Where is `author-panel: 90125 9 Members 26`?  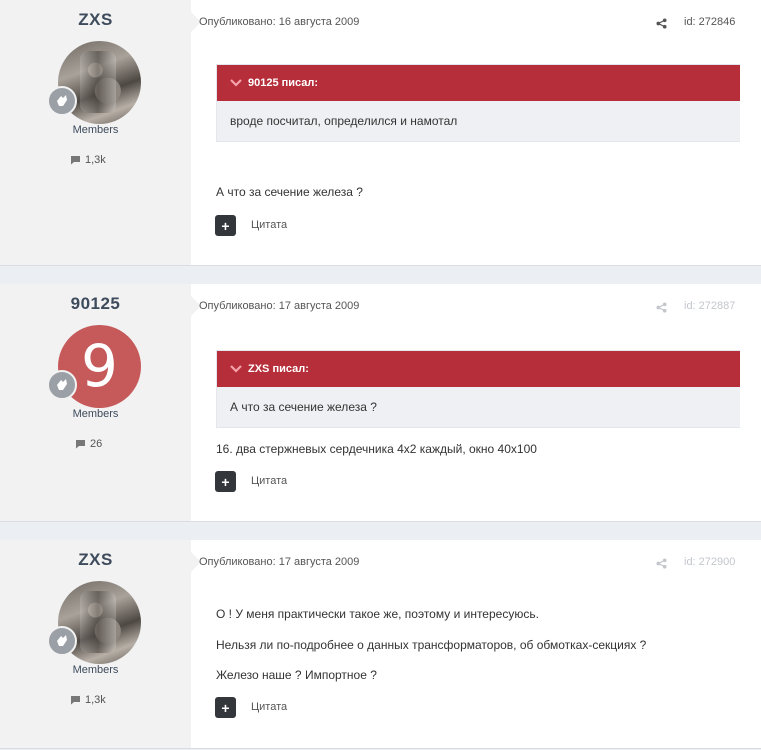
author-panel: 90125 9 Members 26 is located at coordinates (100, 402).